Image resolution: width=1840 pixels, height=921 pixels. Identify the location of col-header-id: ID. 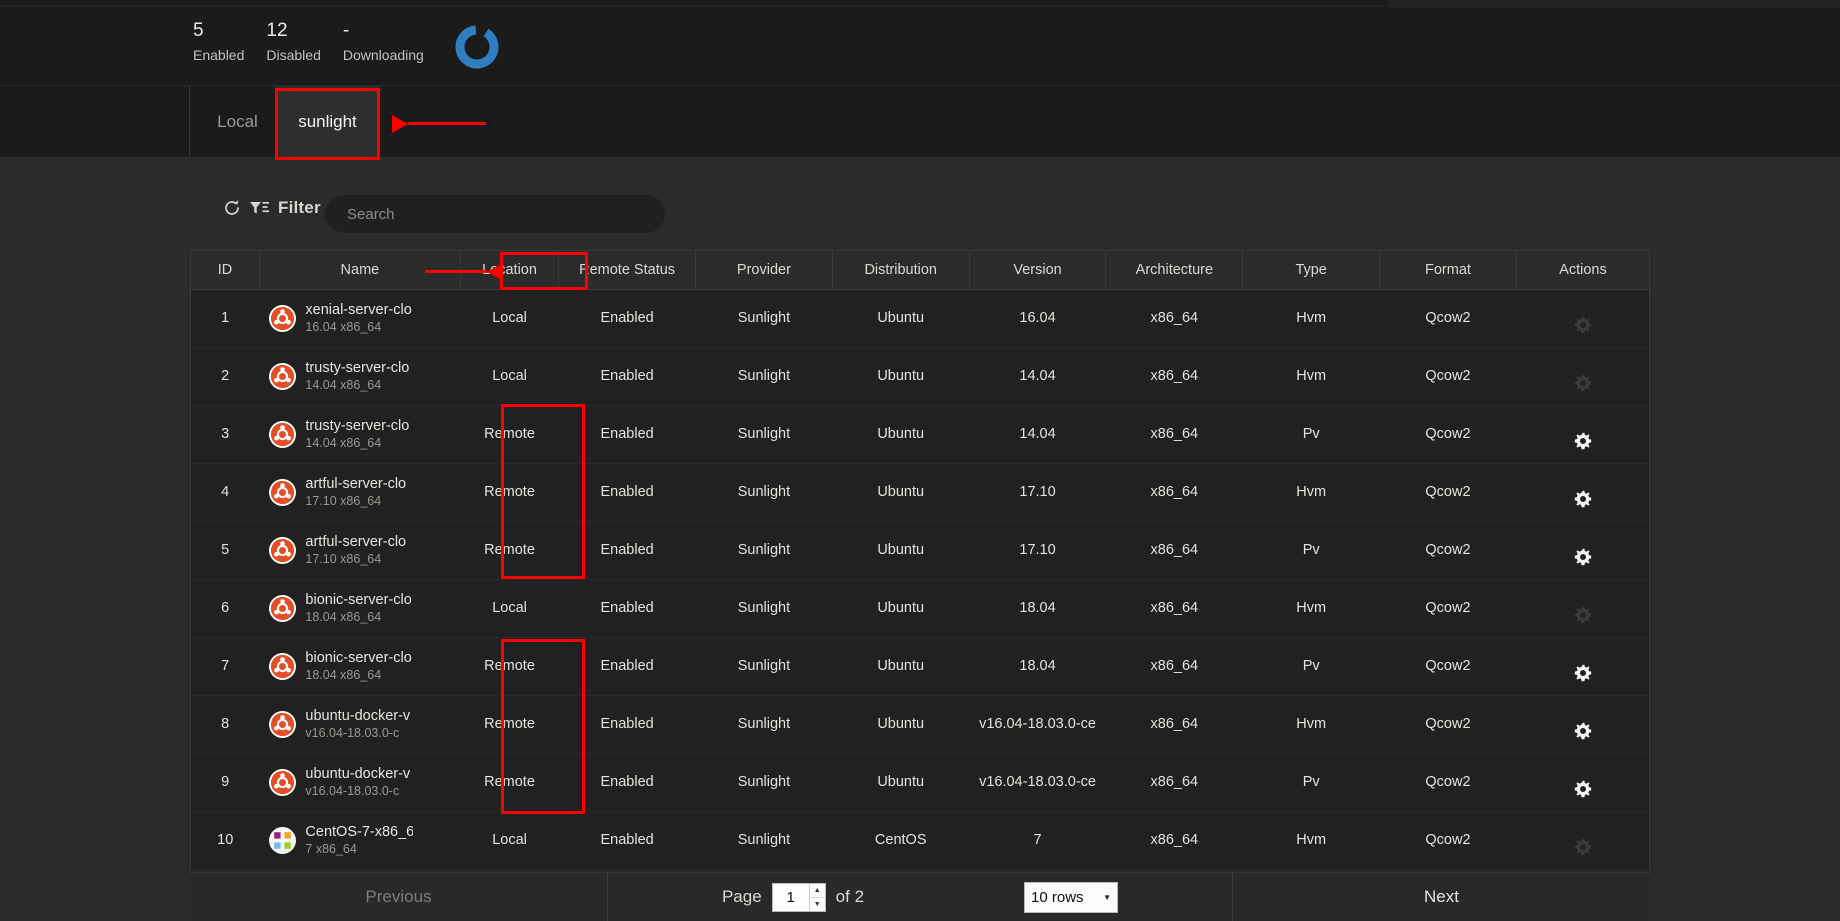
(225, 270).